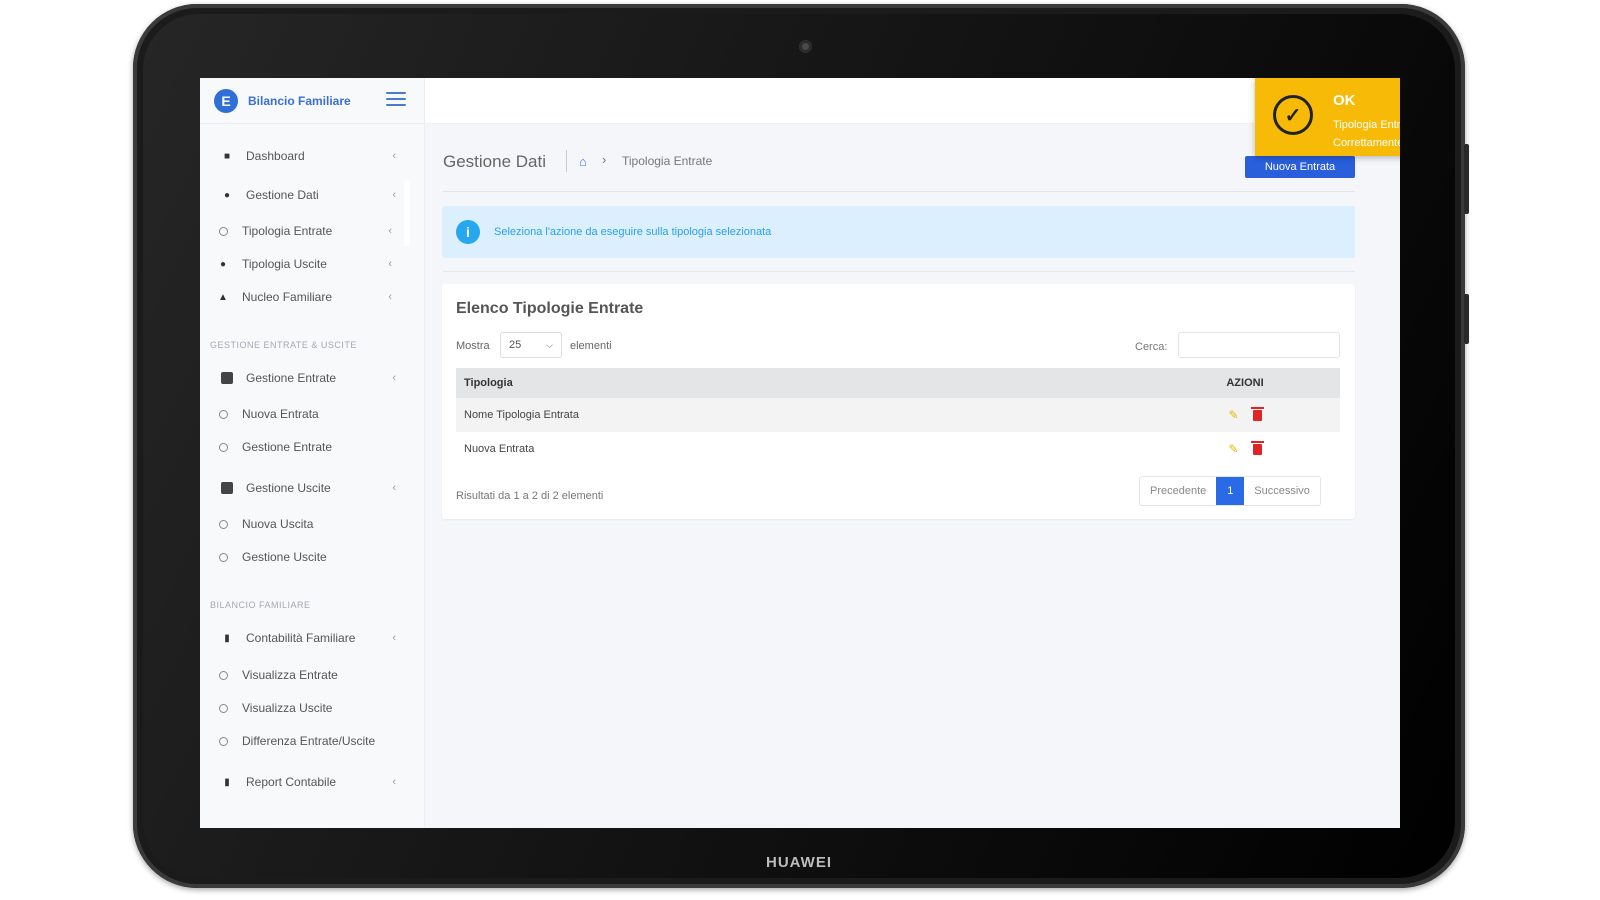 This screenshot has width=1600, height=900. I want to click on sidebar-item-visualizza-uscite: Visualizza Uscite, so click(304, 708).